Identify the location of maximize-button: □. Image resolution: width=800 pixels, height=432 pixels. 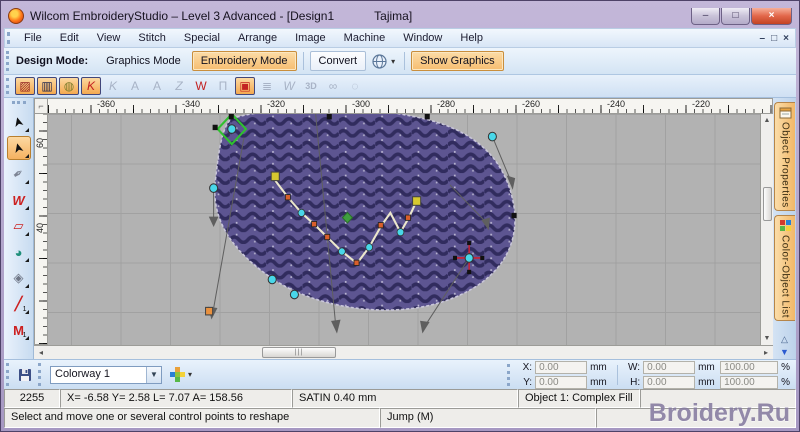
(735, 16).